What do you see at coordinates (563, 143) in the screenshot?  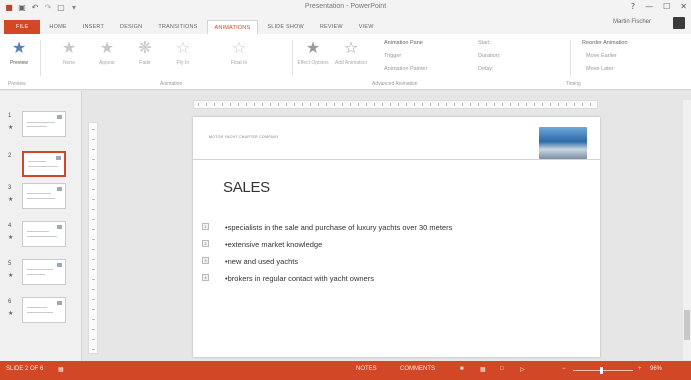 I see `slide-header-image` at bounding box center [563, 143].